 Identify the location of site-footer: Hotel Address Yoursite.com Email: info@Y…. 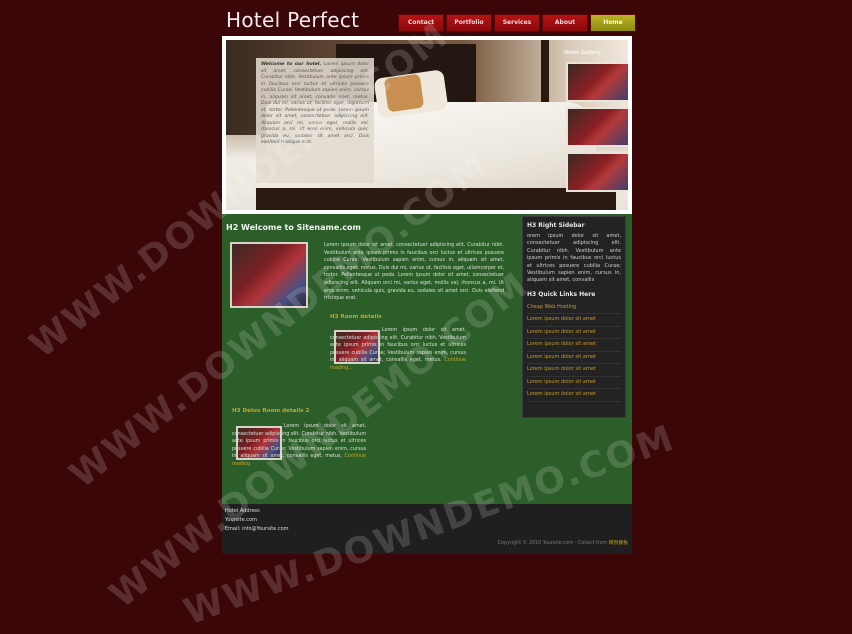
(427, 529).